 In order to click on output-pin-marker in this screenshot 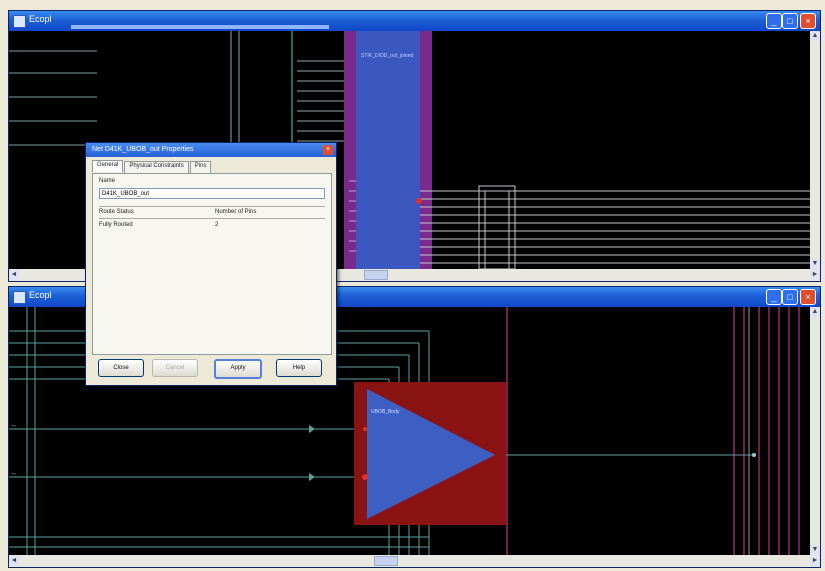, I will do `click(754, 455)`.